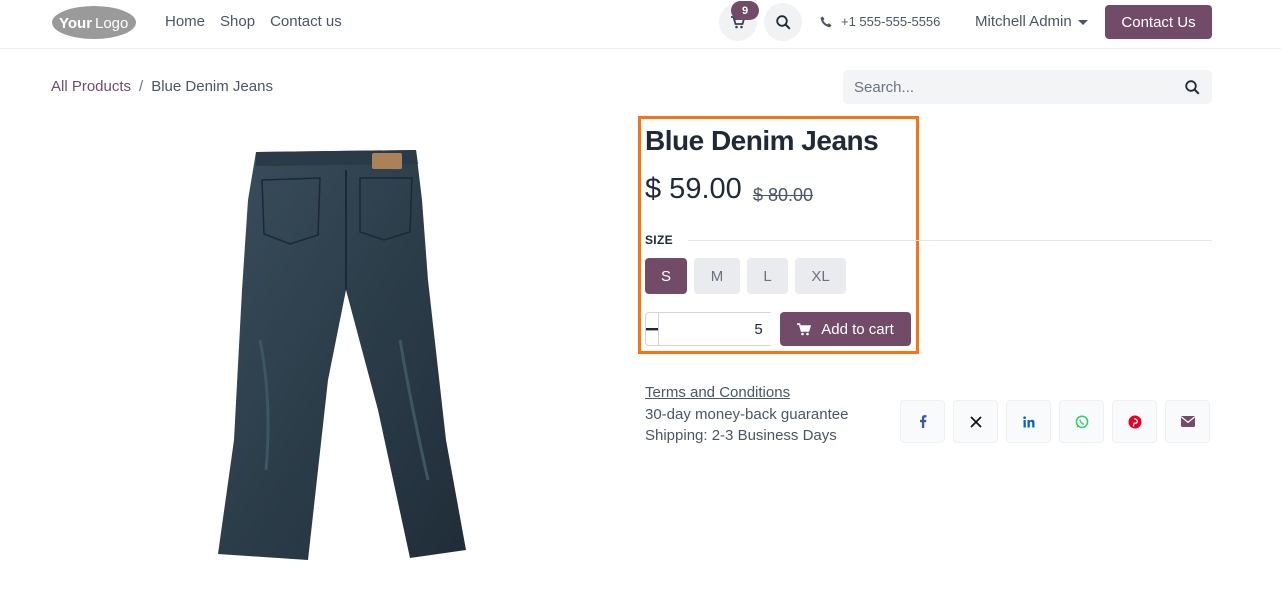 The image size is (1281, 596). I want to click on product-price: $ 59.00, so click(693, 189).